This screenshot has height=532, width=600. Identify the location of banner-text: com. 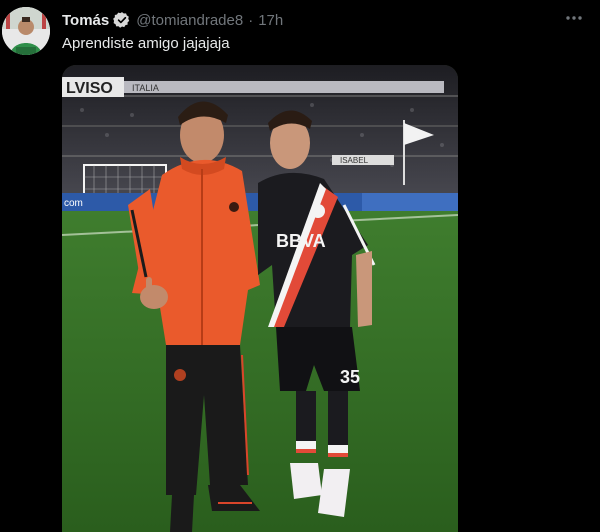
(73, 203).